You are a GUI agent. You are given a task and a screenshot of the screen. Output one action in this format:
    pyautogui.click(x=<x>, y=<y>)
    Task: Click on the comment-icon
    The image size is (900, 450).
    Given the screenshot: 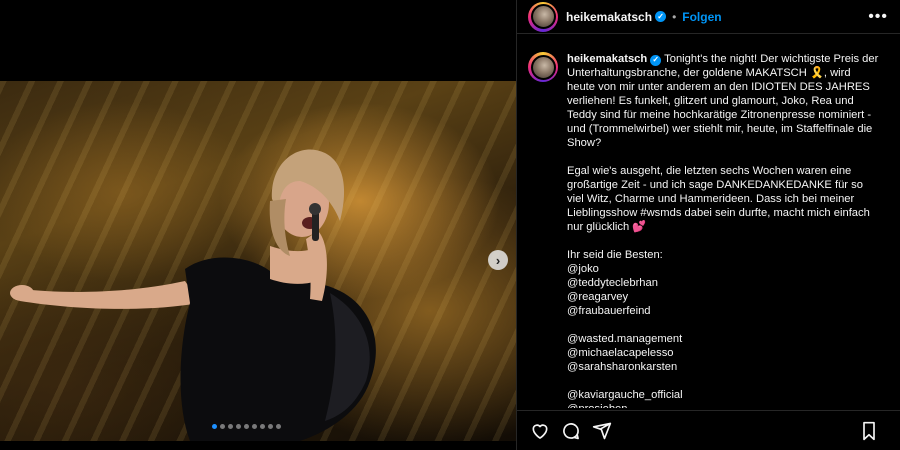 What is the action you would take?
    pyautogui.click(x=571, y=431)
    